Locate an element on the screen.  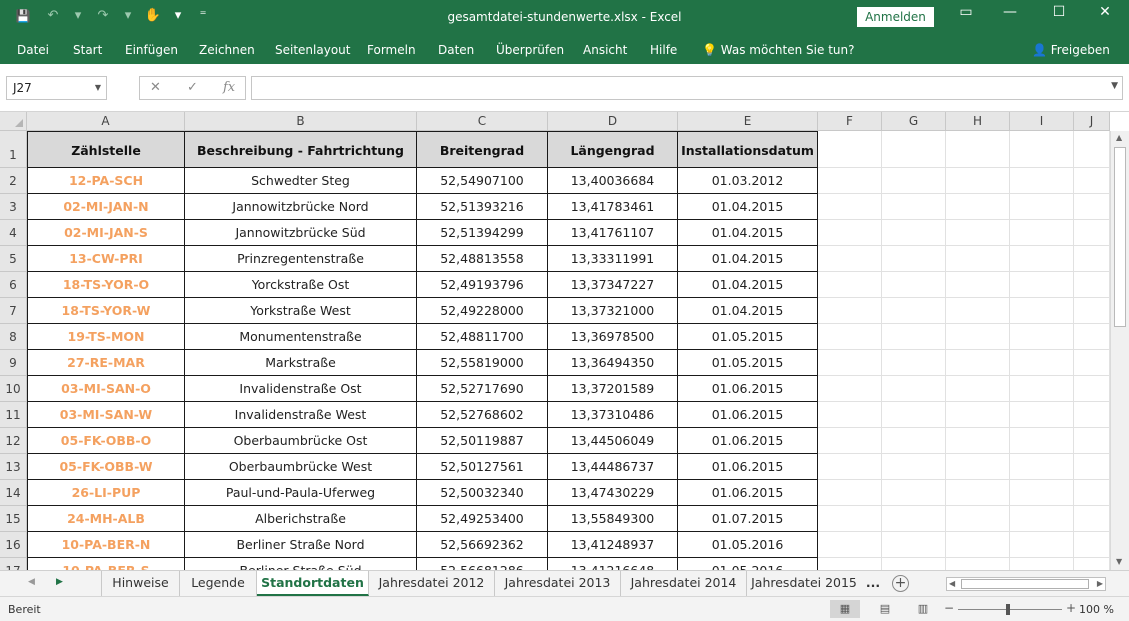
formula-input: ▼ is located at coordinates (687, 88).